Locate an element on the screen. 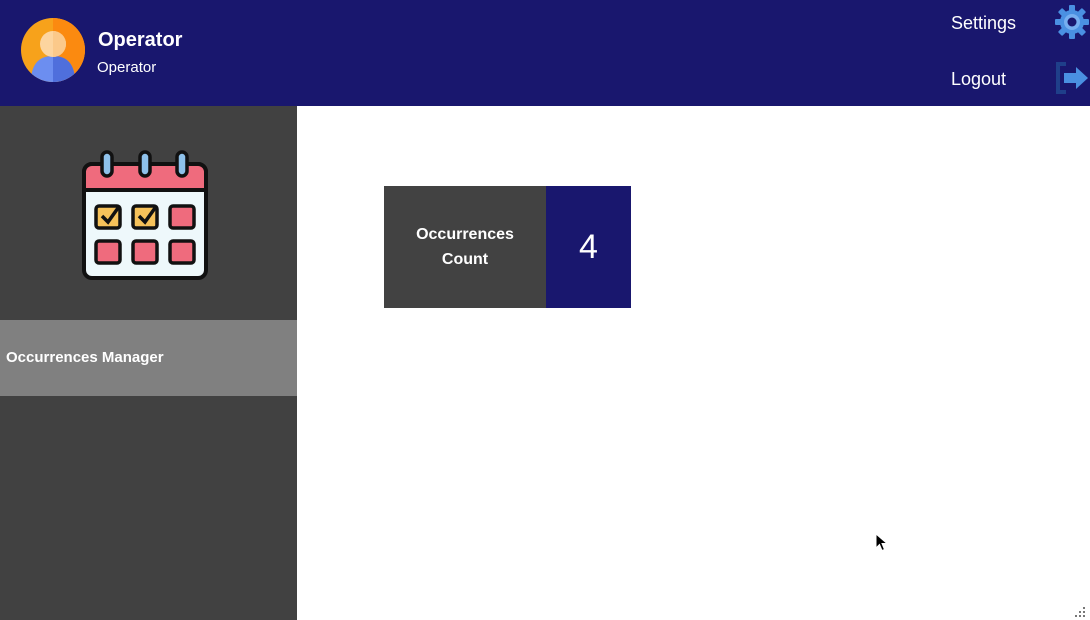  gear-icon is located at coordinates (1072, 22).